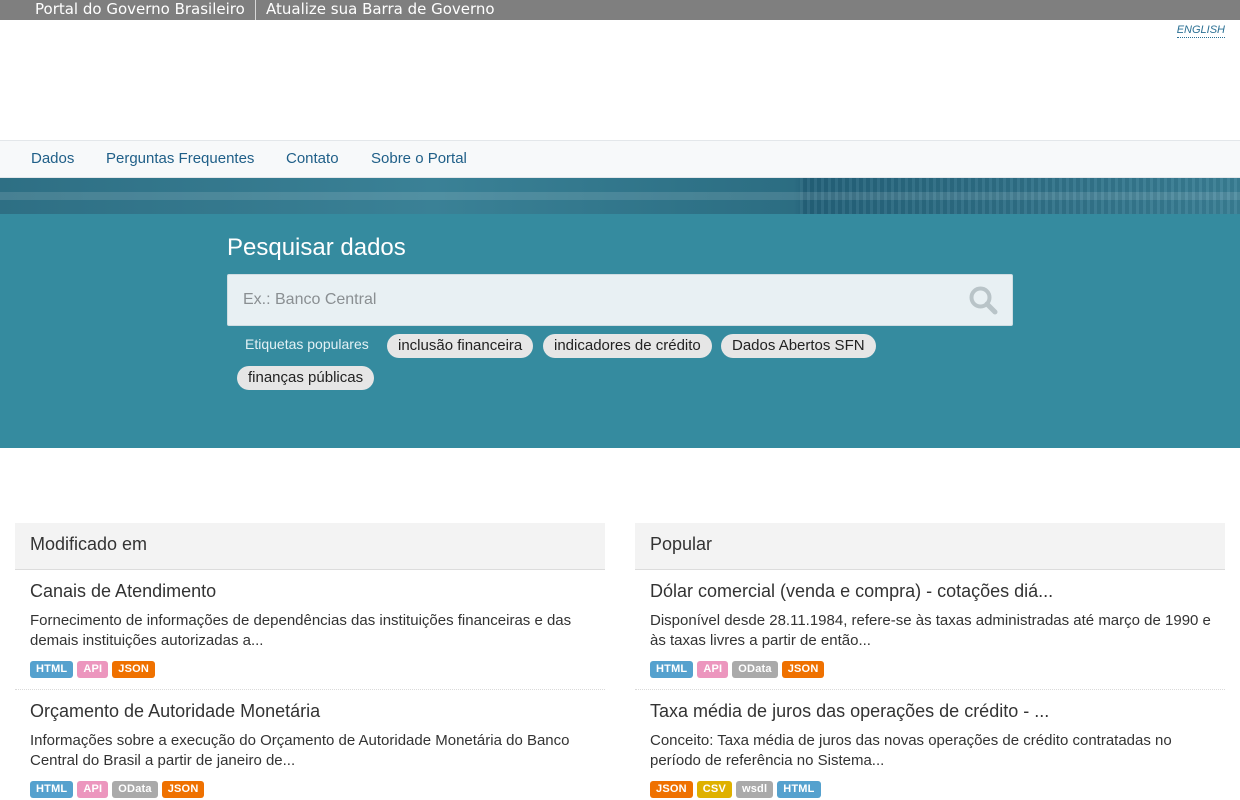 The image size is (1240, 800). Describe the element at coordinates (180, 159) in the screenshot. I see `nav-item-faq: Perguntas Frequentes` at that location.